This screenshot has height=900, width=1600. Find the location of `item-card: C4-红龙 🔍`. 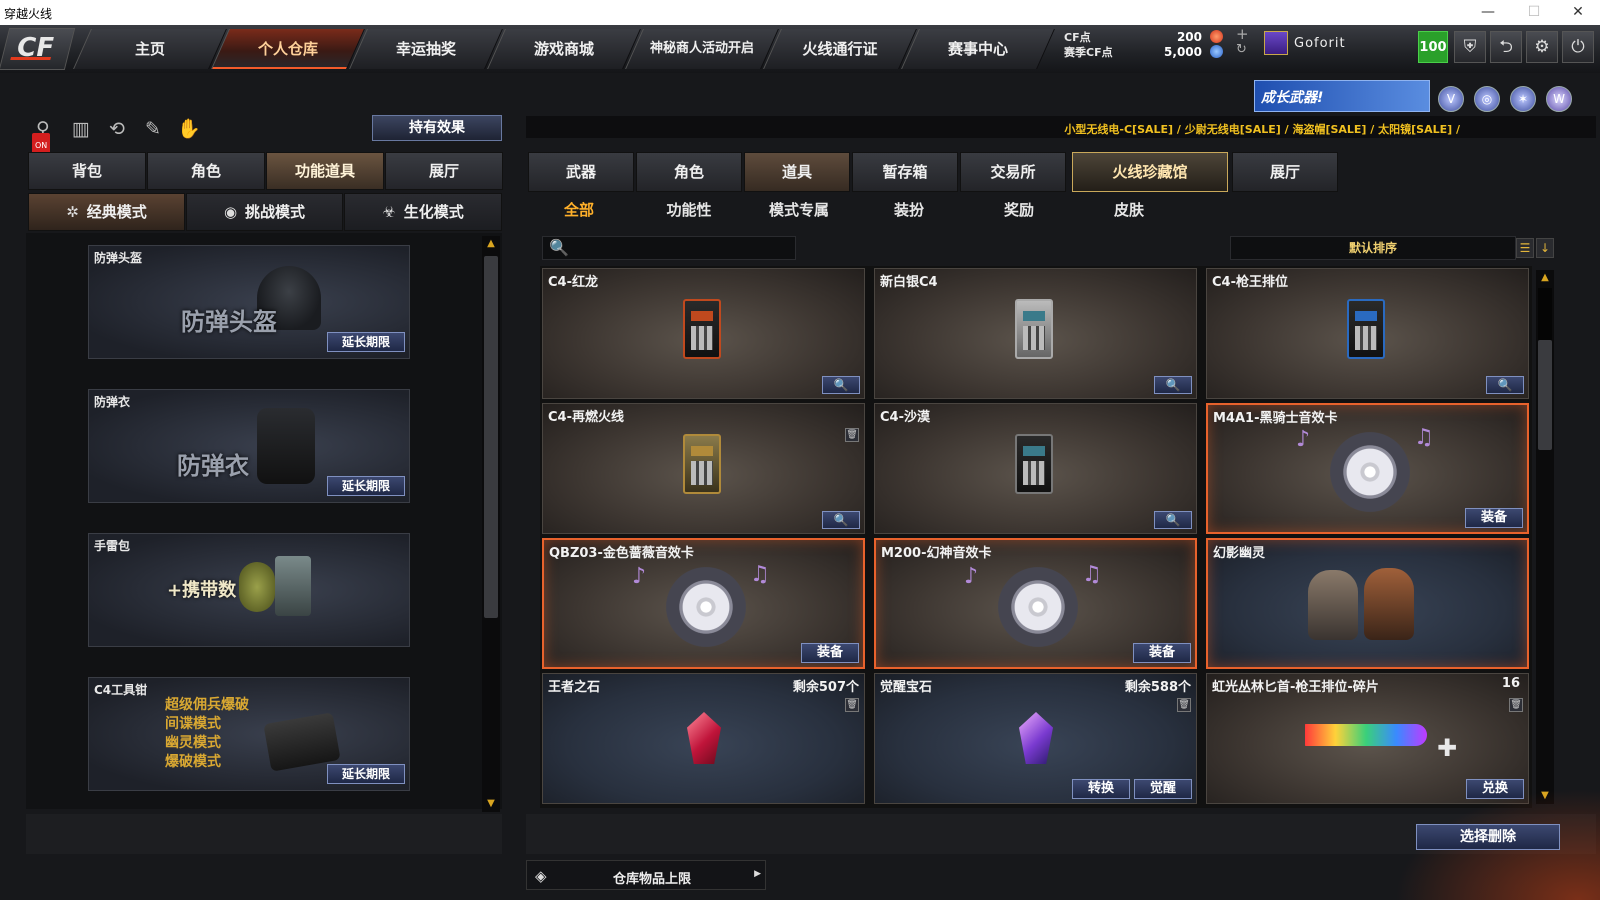

item-card: C4-红龙 🔍 is located at coordinates (703, 333).